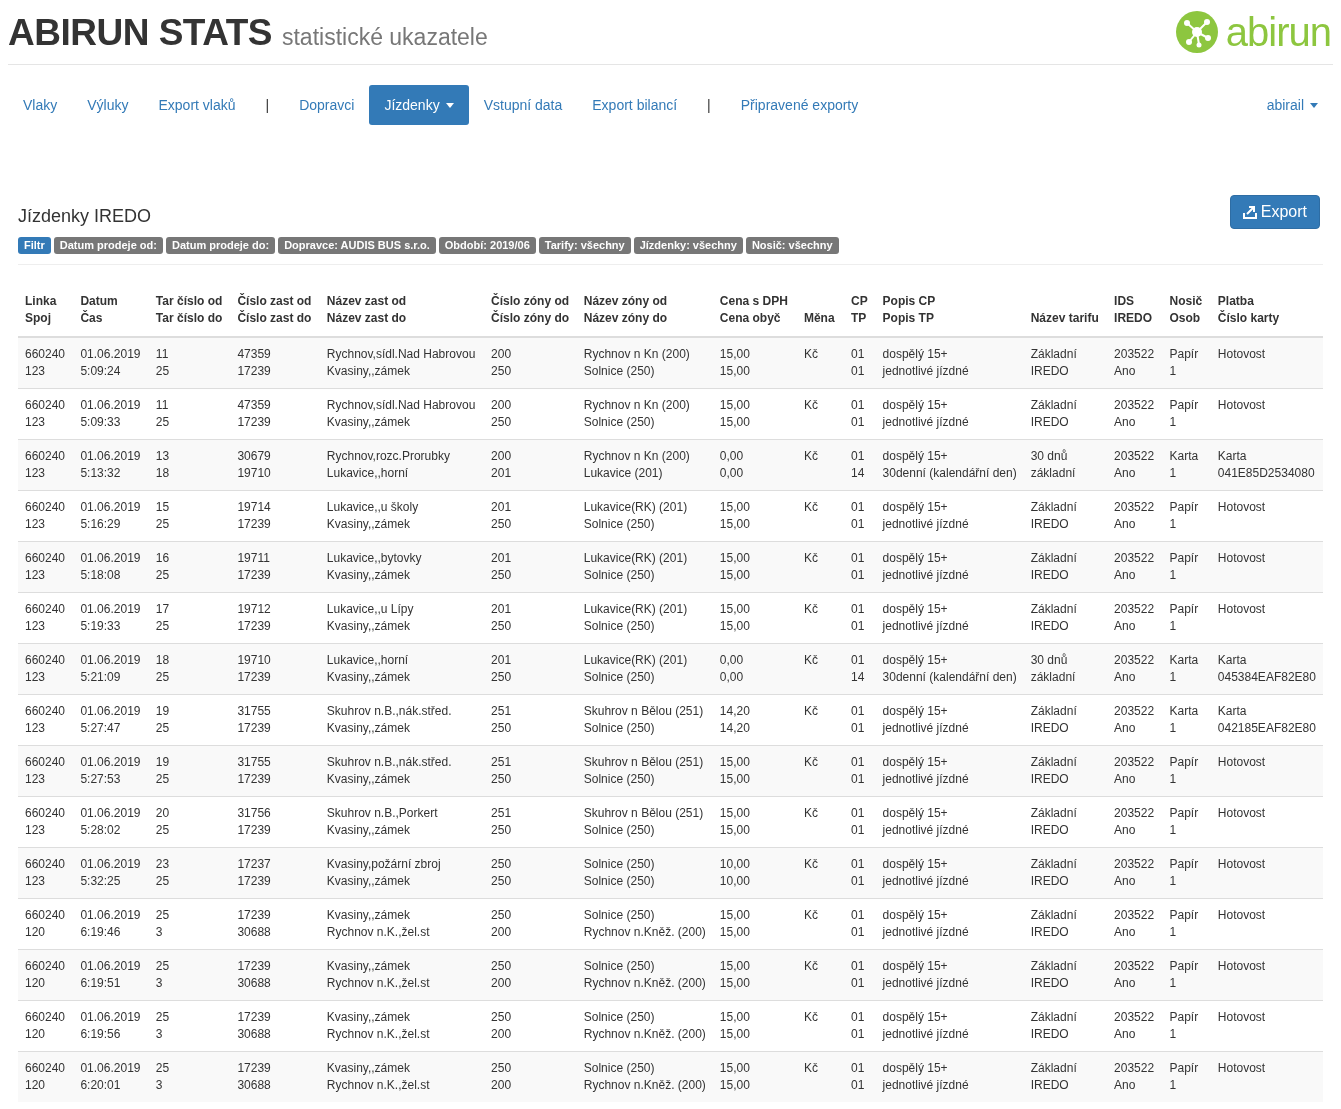 This screenshot has width=1341, height=1109. What do you see at coordinates (523, 105) in the screenshot?
I see `nav-link: Vstupní data` at bounding box center [523, 105].